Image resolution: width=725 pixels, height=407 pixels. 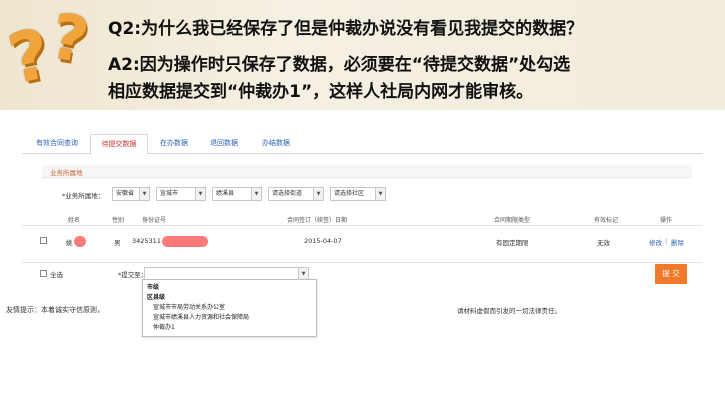 I want to click on cell-name: 姚, so click(x=69, y=243).